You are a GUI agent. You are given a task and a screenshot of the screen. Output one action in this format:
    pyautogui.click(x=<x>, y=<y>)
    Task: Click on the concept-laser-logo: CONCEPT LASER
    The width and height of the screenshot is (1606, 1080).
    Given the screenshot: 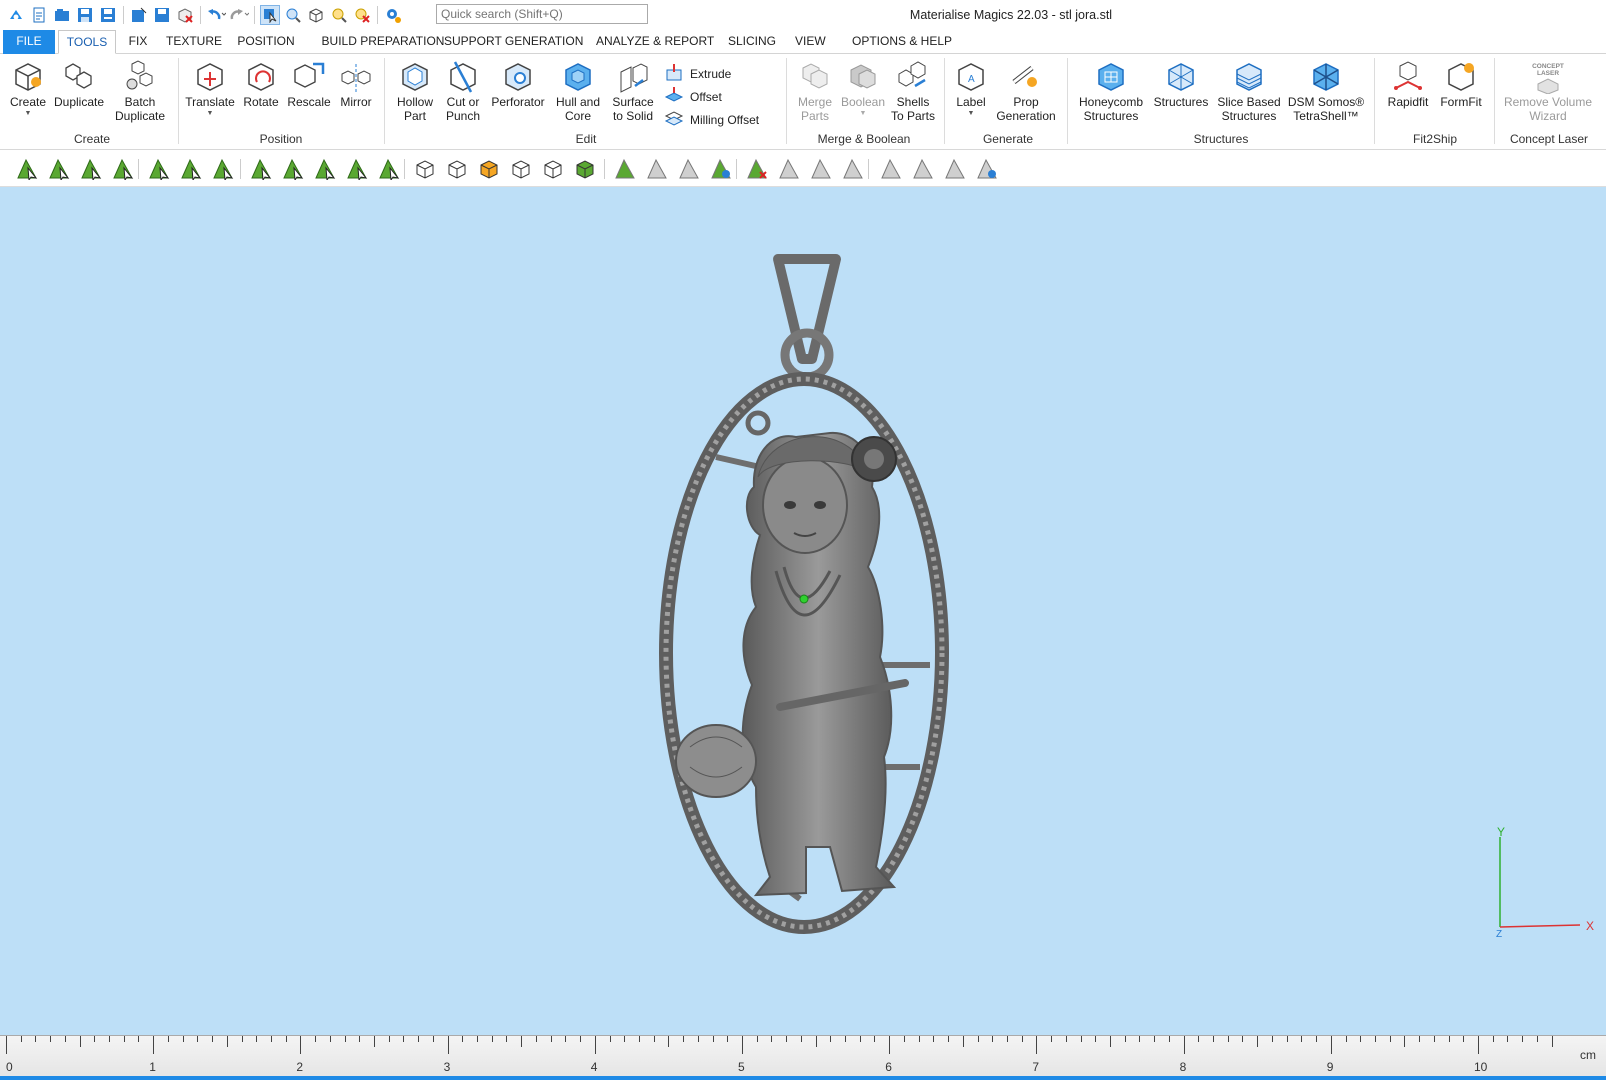 What is the action you would take?
    pyautogui.click(x=1548, y=77)
    